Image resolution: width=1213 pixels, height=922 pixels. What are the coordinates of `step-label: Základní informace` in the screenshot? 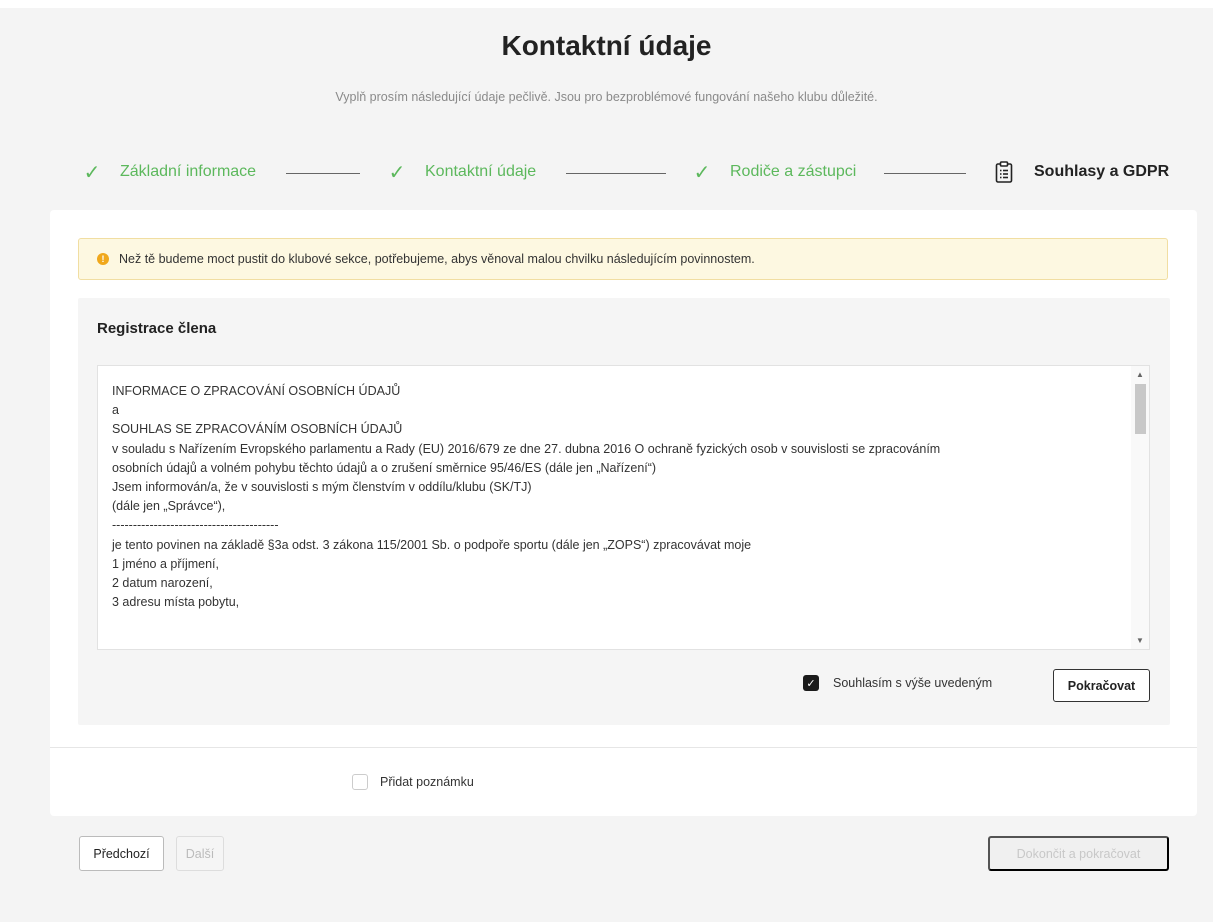 It's located at (188, 171).